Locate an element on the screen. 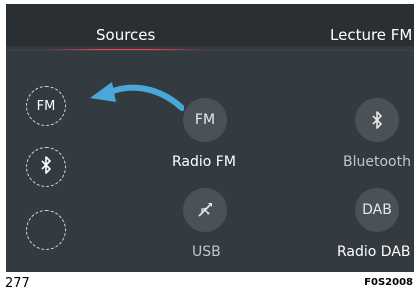 This screenshot has width=419, height=293. sidebar-empty-slot is located at coordinates (46, 230).